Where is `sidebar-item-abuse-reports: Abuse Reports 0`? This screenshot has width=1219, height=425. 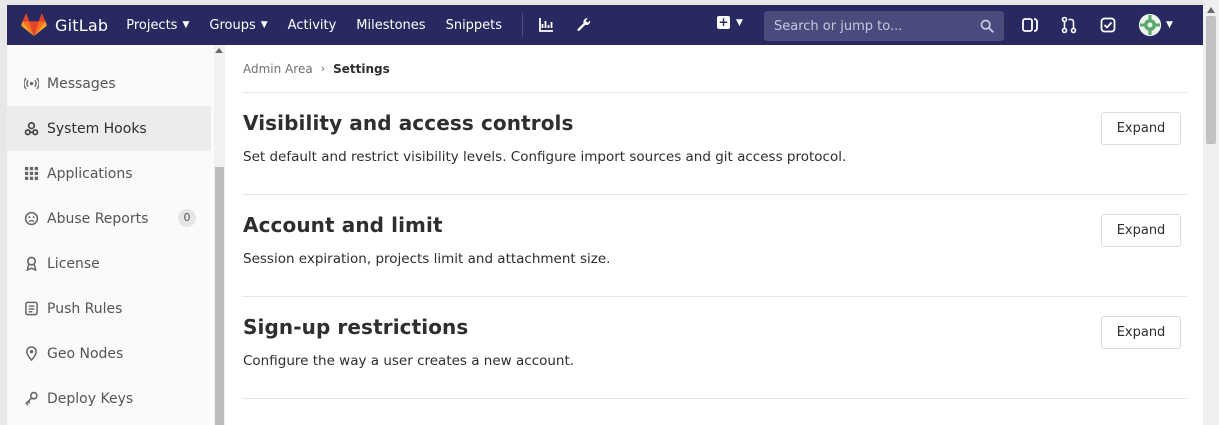 sidebar-item-abuse-reports: Abuse Reports 0 is located at coordinates (109, 218).